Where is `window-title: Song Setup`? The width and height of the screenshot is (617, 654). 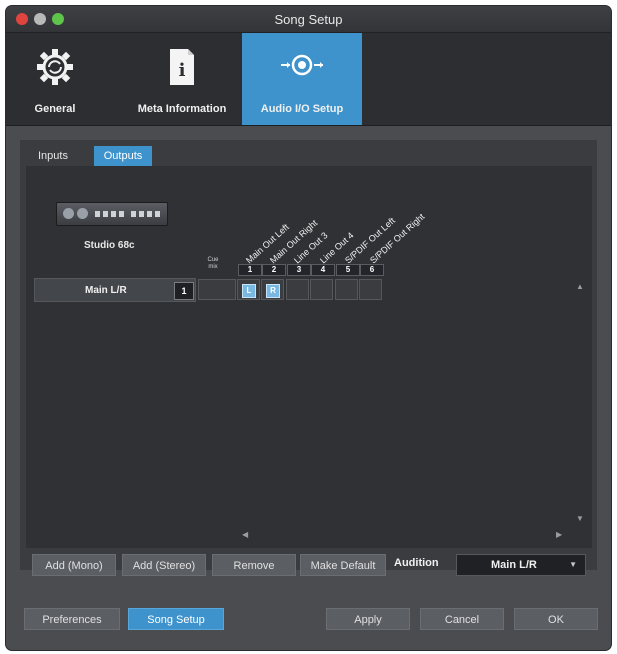
window-title: Song Setup is located at coordinates (308, 19).